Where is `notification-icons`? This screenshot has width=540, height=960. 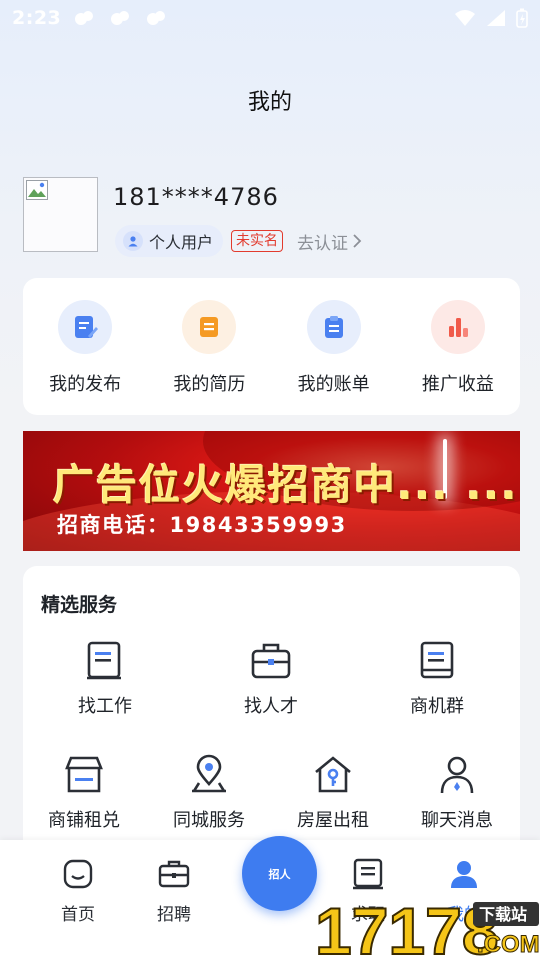
notification-icons is located at coordinates (120, 18).